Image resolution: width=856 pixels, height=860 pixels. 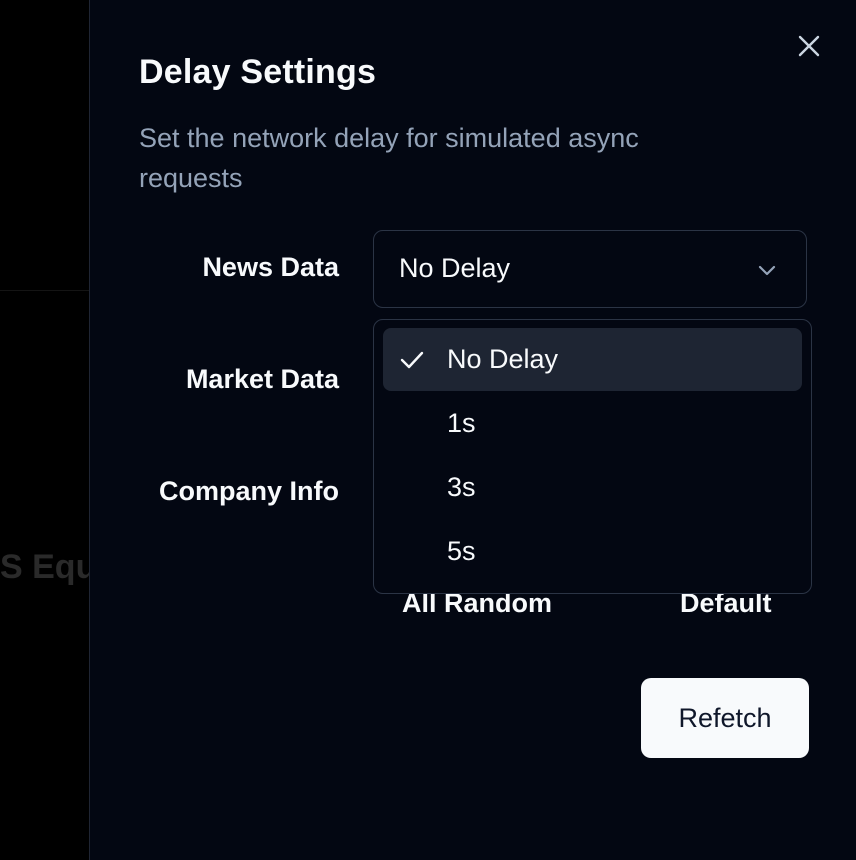 I want to click on option-label: No Delay, so click(x=503, y=359).